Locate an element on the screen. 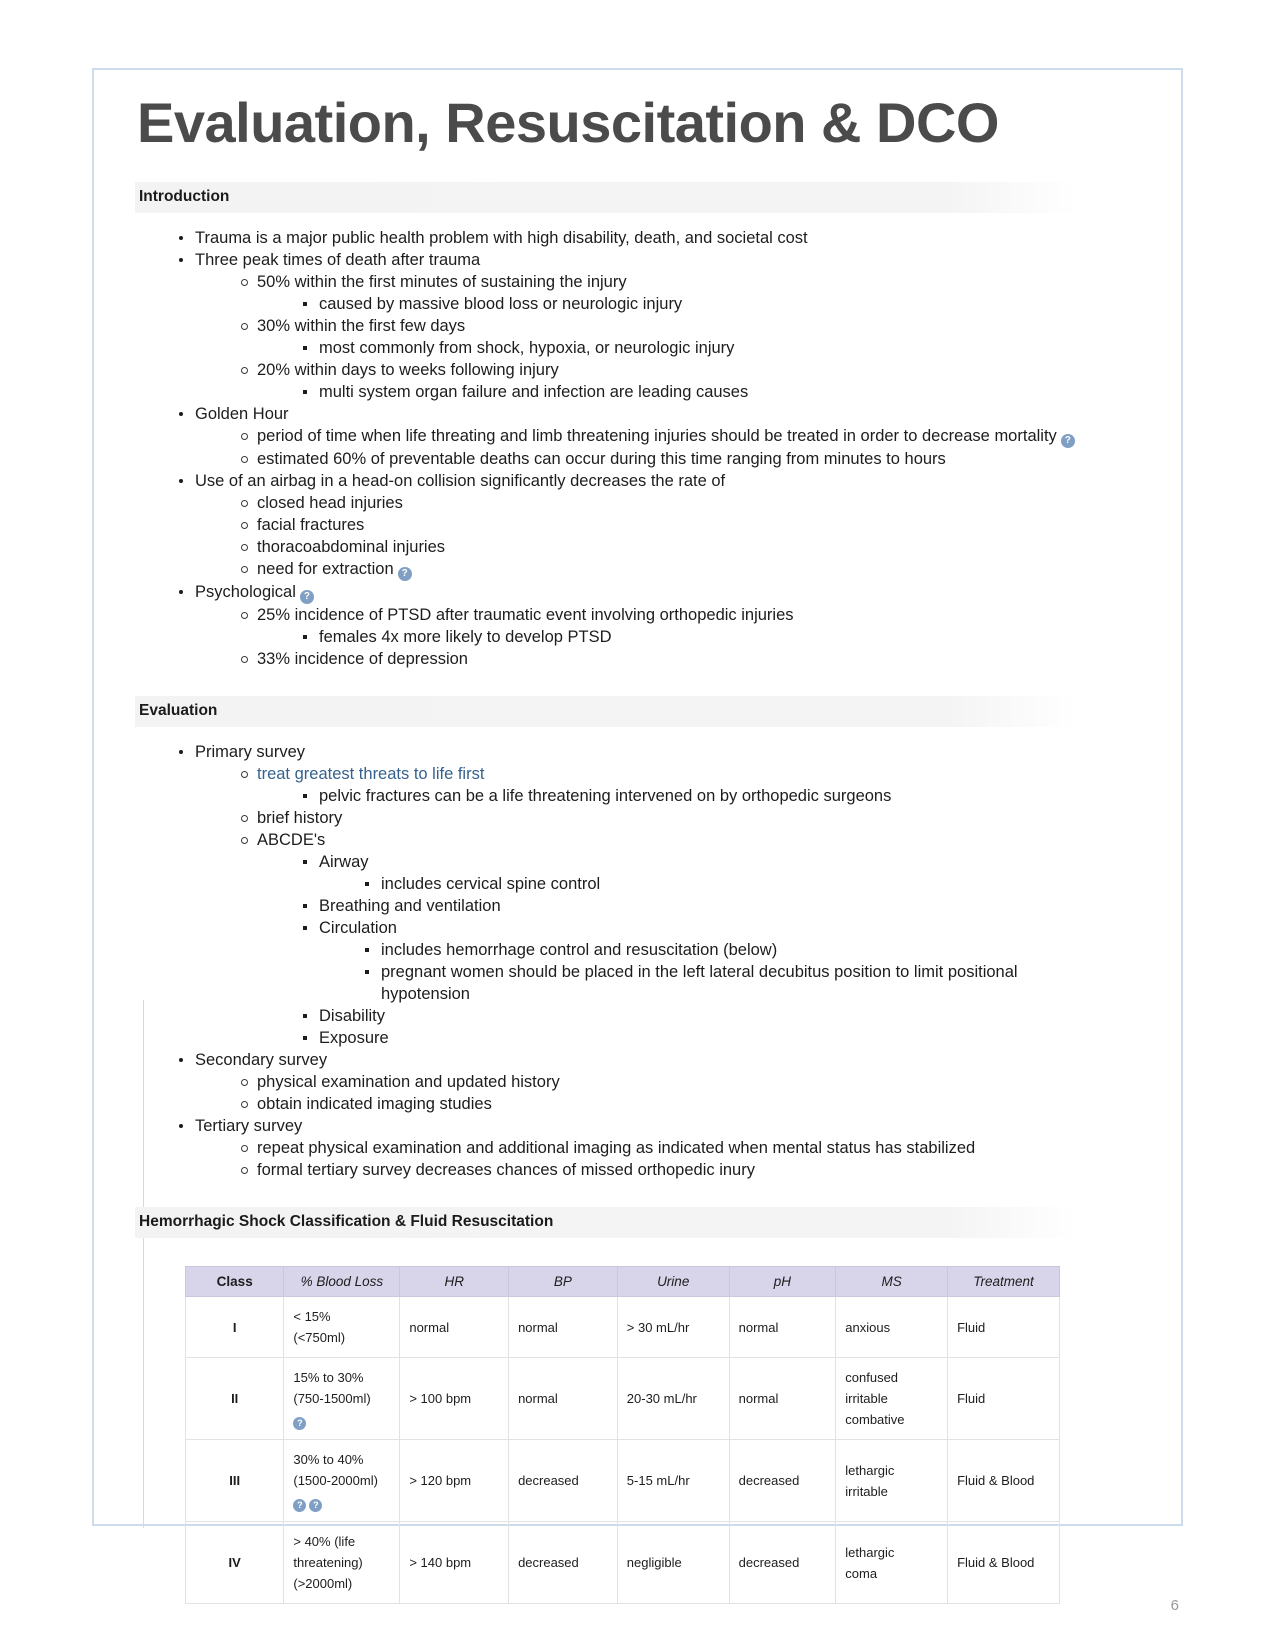 This screenshot has width=1275, height=1650. bullet-text: Airway is located at coordinates (344, 862).